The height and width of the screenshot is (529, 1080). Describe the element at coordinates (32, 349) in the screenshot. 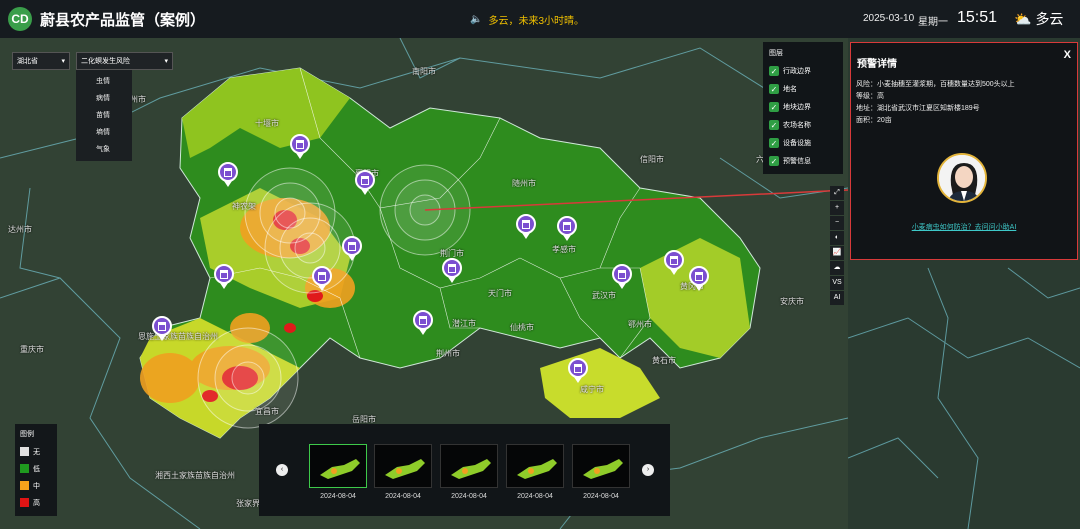

I see `map-label: 重庆市` at that location.